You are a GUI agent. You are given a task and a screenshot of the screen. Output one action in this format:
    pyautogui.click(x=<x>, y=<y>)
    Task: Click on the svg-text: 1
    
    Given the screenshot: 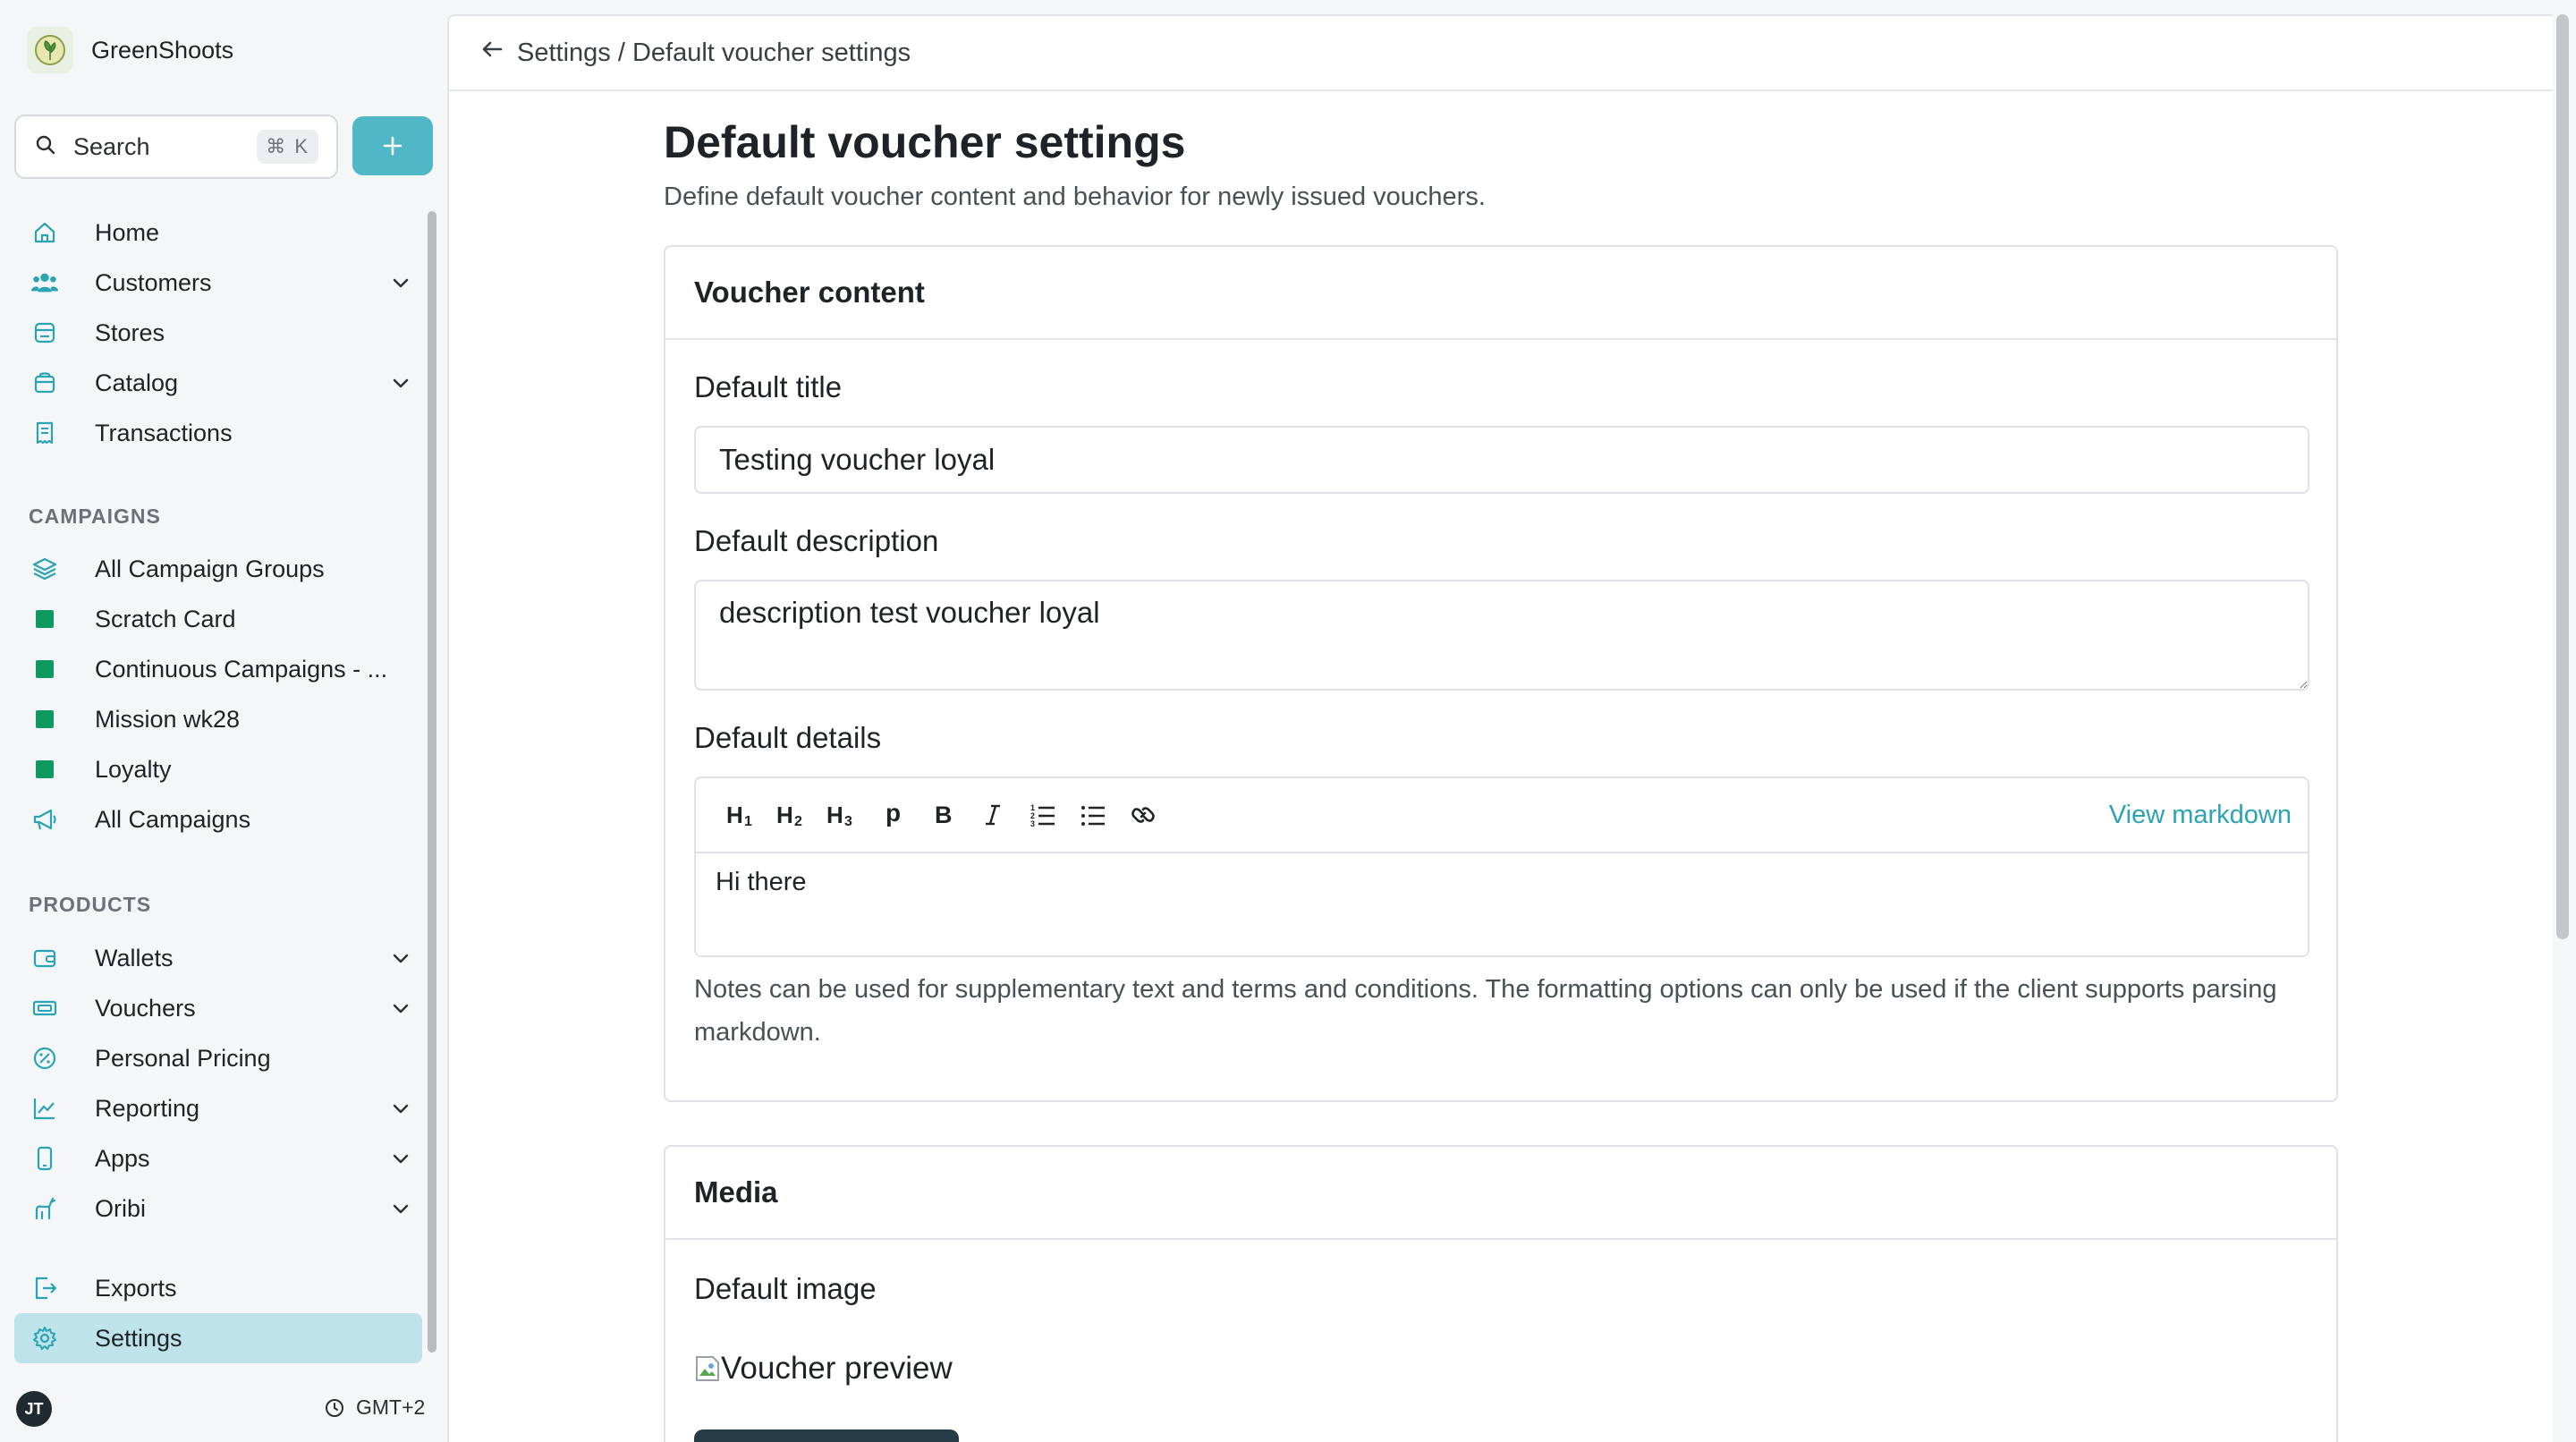 What is the action you would take?
    pyautogui.click(x=748, y=821)
    